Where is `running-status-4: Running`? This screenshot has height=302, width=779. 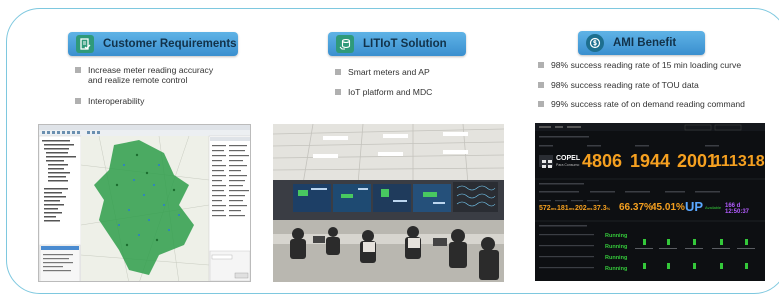 running-status-4: Running is located at coordinates (616, 269).